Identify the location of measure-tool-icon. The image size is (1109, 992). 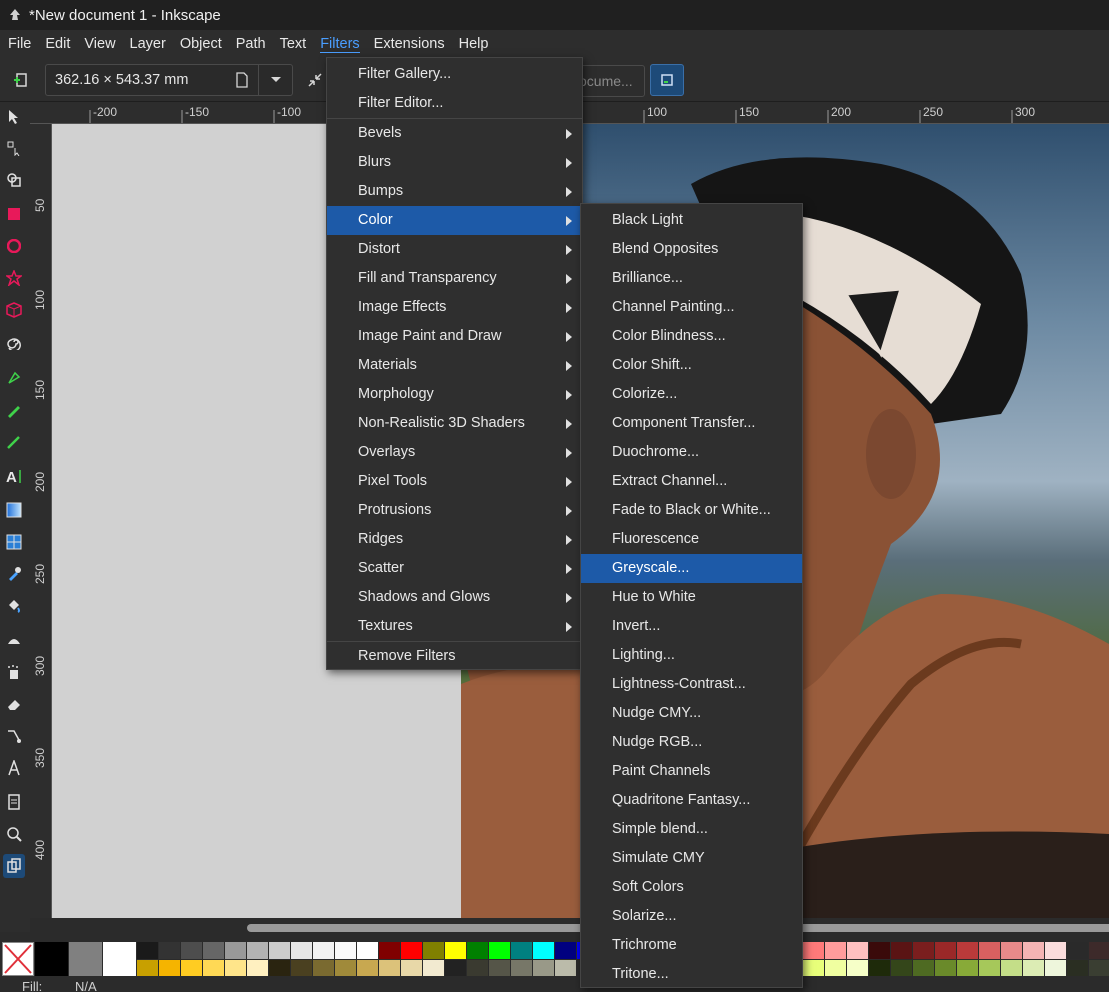
(14, 768).